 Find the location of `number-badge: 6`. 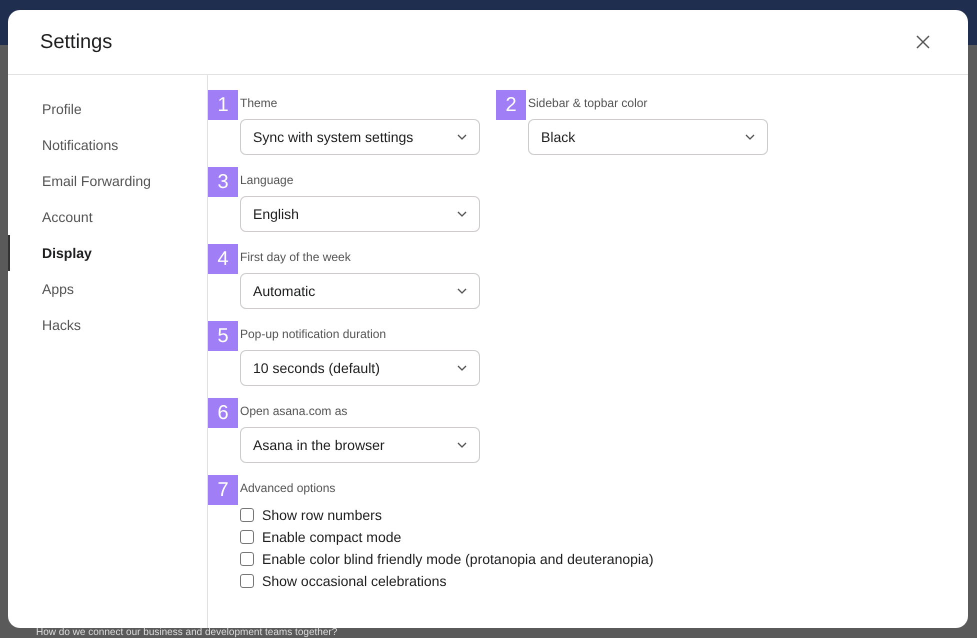

number-badge: 6 is located at coordinates (223, 413).